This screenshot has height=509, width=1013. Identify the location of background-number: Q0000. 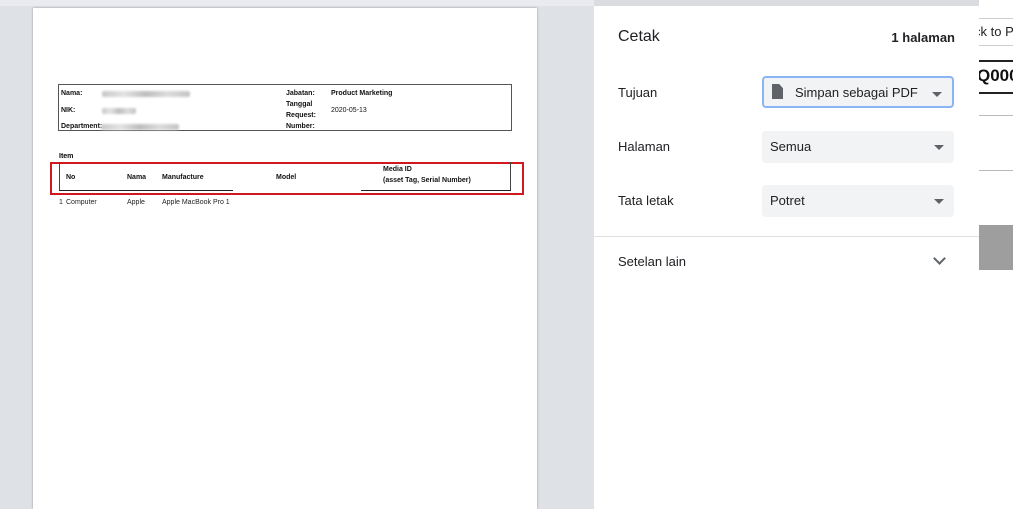
(993, 77).